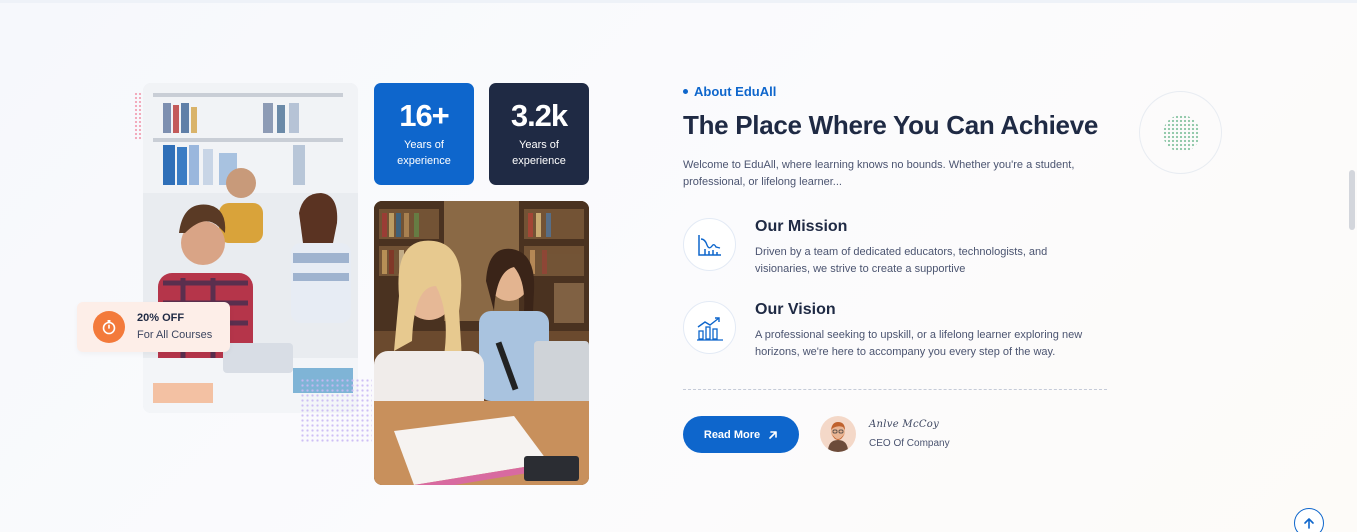 This screenshot has height=532, width=1357. I want to click on circle-dot-decoration, so click(1180, 132).